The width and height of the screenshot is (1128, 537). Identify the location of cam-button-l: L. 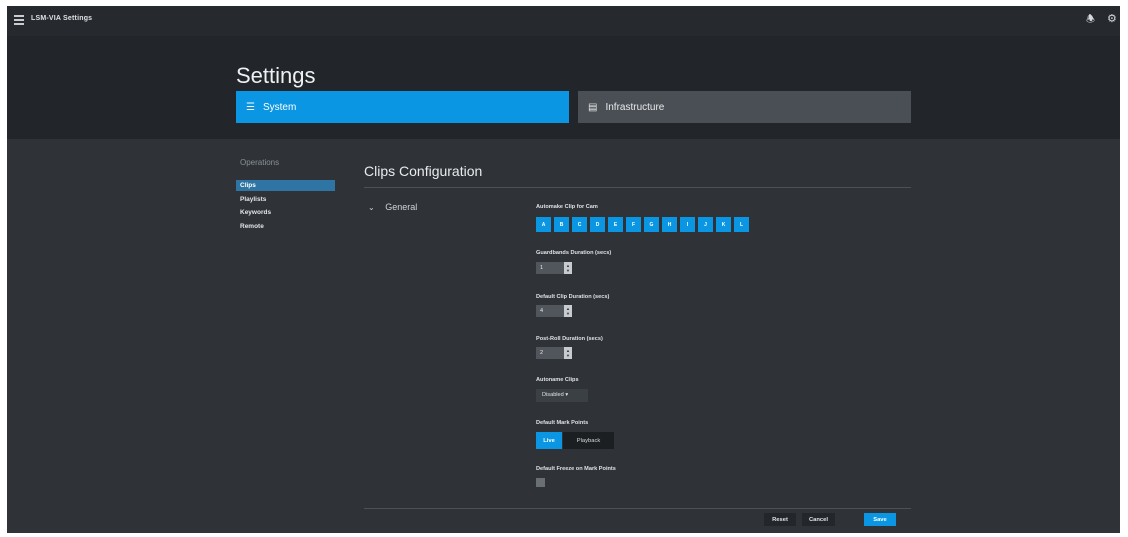
(741, 224).